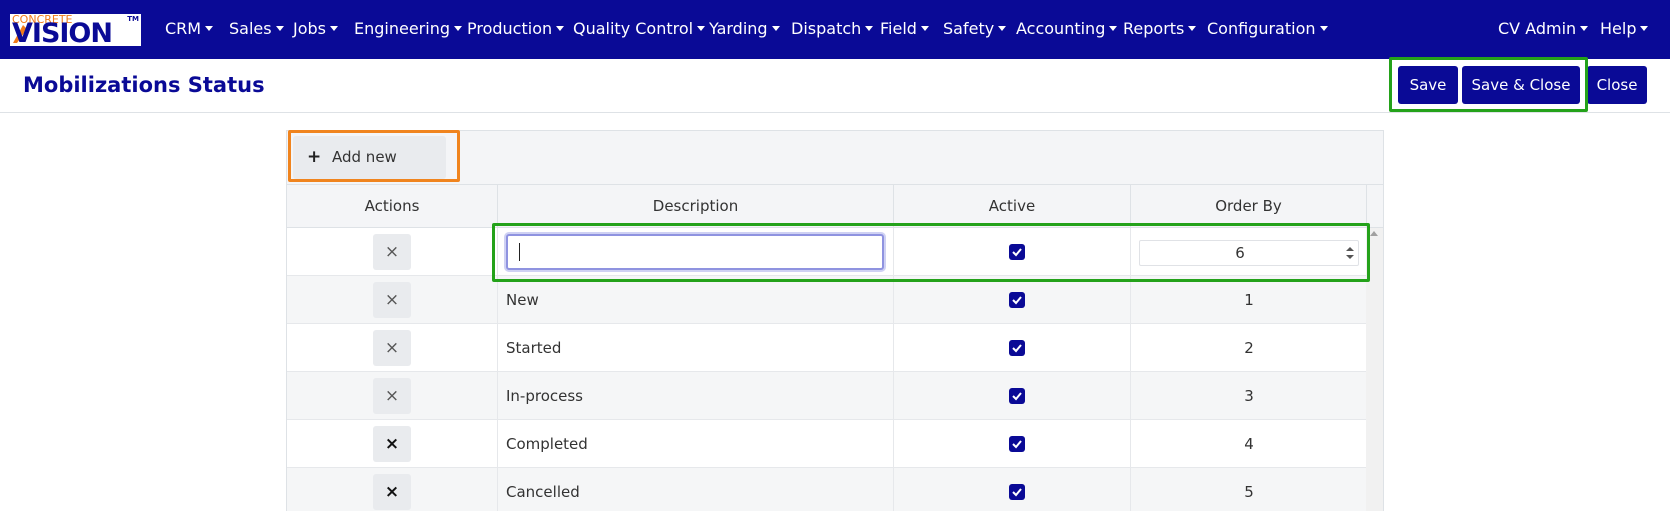 The width and height of the screenshot is (1670, 511). Describe the element at coordinates (183, 28) in the screenshot. I see `nav-label: CRM` at that location.